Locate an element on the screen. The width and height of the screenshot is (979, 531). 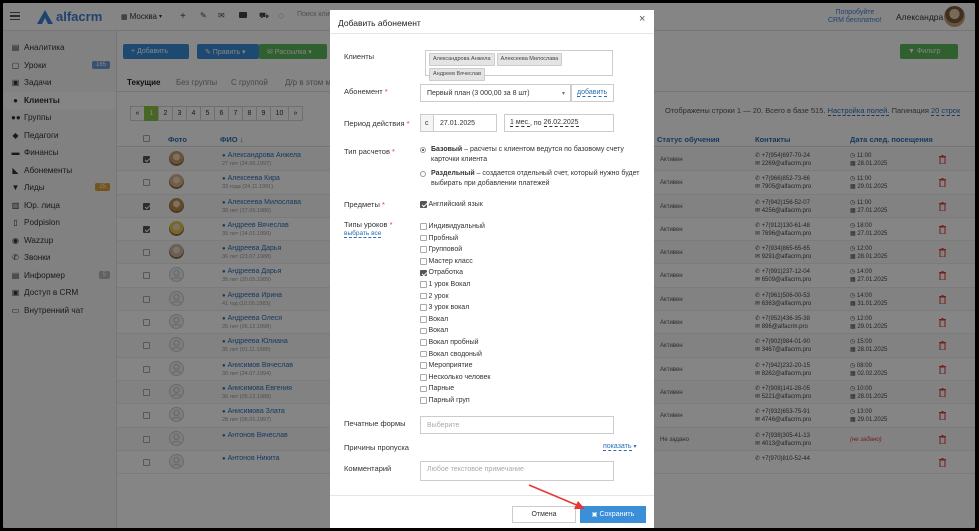
lesson-type-checkbox: Индивидуальный is located at coordinates (452, 226).